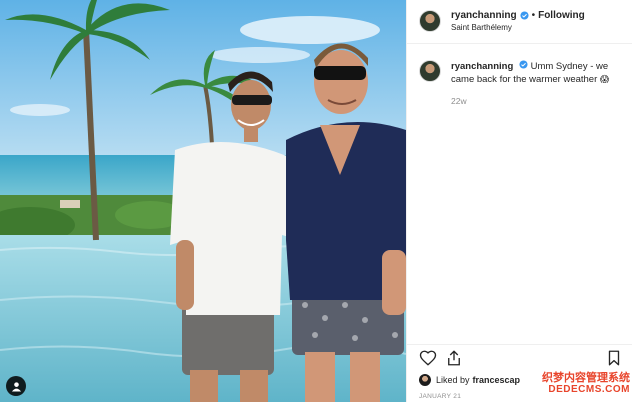 This screenshot has height=402, width=632. Describe the element at coordinates (16, 386) in the screenshot. I see `user-tag-icon` at that location.